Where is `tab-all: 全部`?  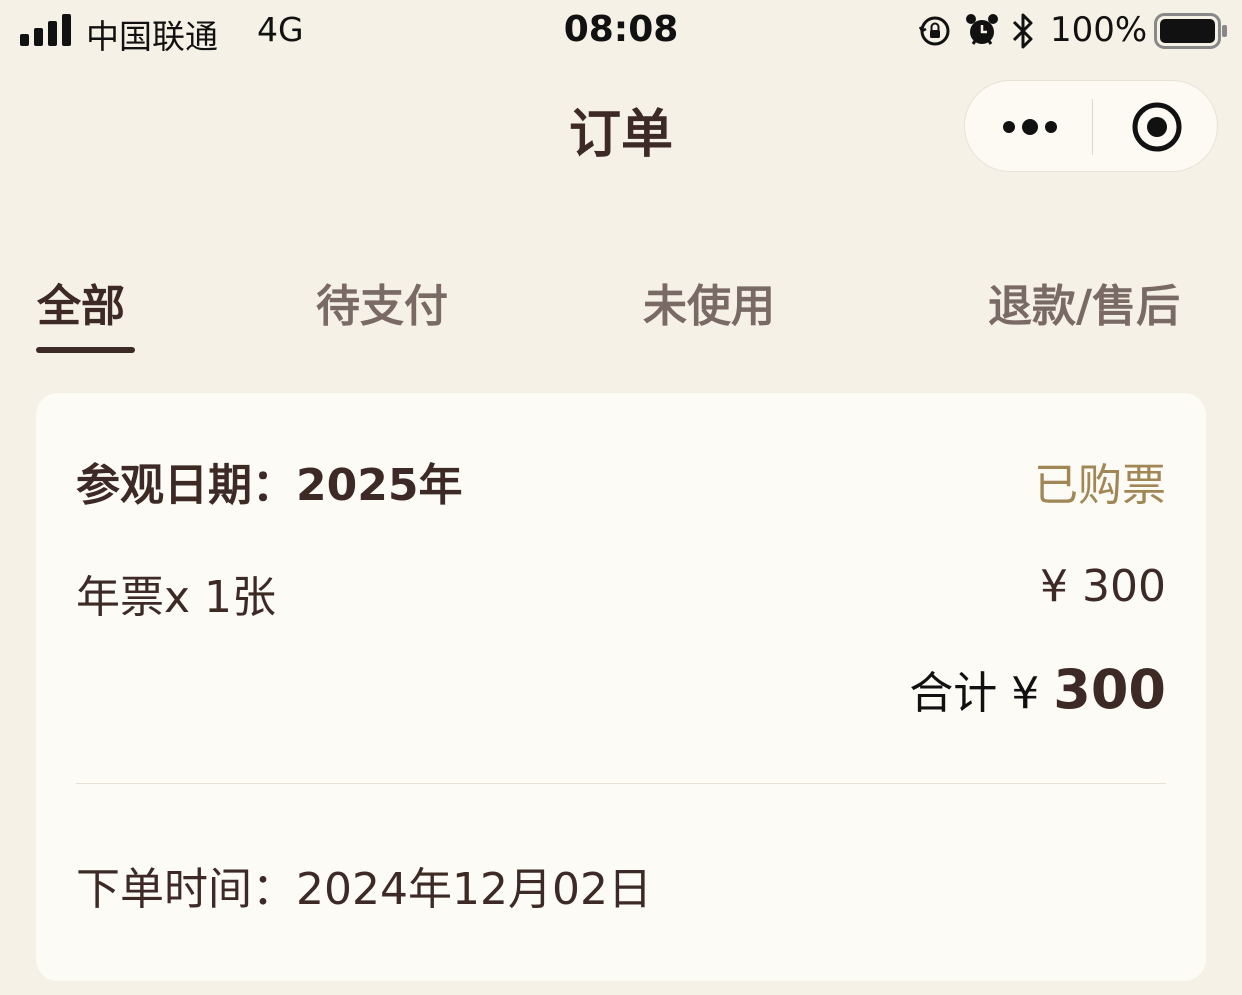 tab-all: 全部 is located at coordinates (81, 302).